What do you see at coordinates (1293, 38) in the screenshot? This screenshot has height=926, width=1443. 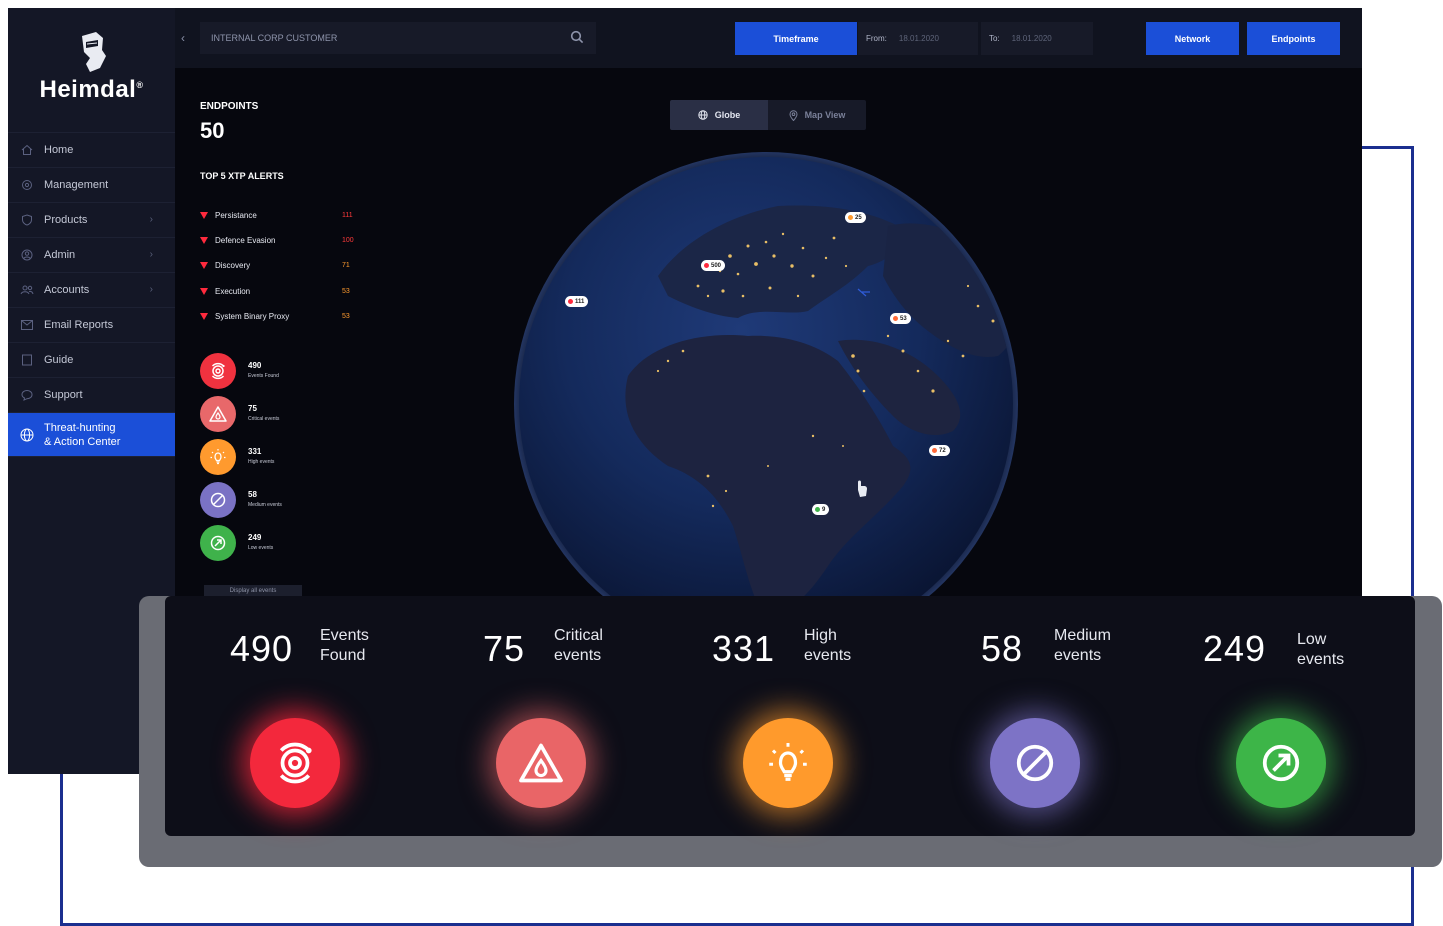 I see `endpoints-button: Endpoints` at bounding box center [1293, 38].